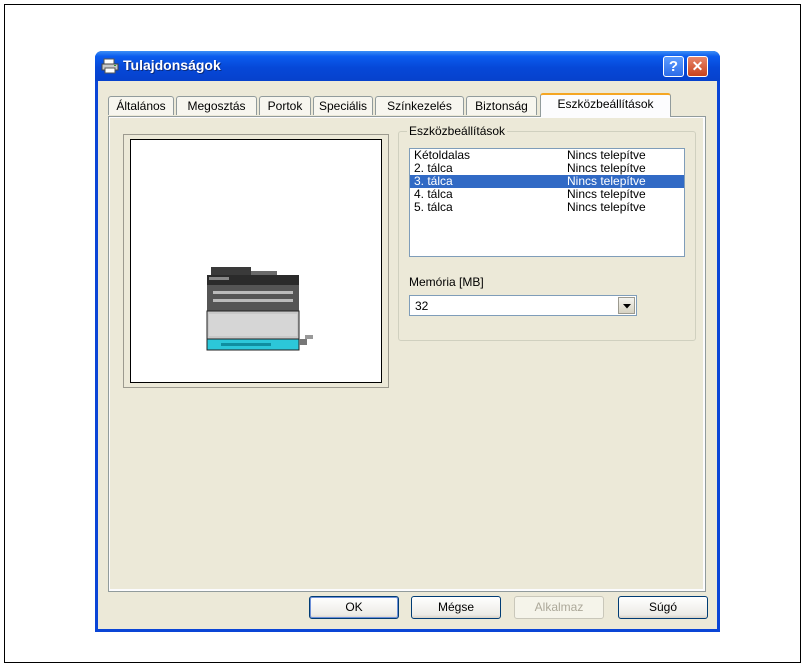 This screenshot has width=807, height=667. What do you see at coordinates (433, 207) in the screenshot?
I see `option-name: 5. tálca` at bounding box center [433, 207].